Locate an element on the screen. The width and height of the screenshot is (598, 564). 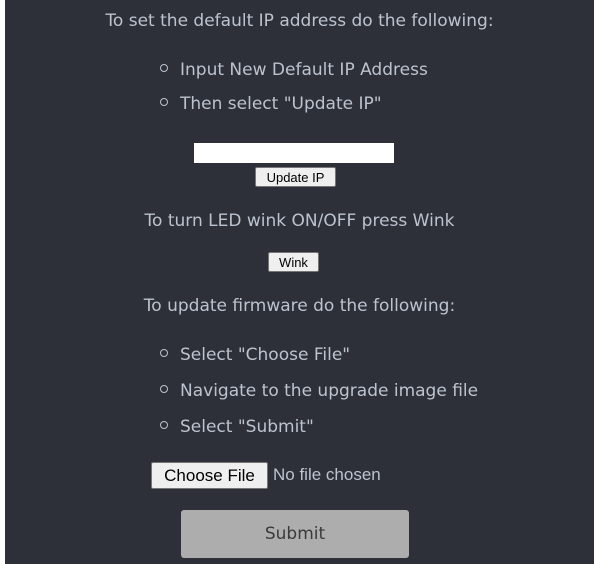
ip-step-2-text: Then select "Update IP" is located at coordinates (281, 104).